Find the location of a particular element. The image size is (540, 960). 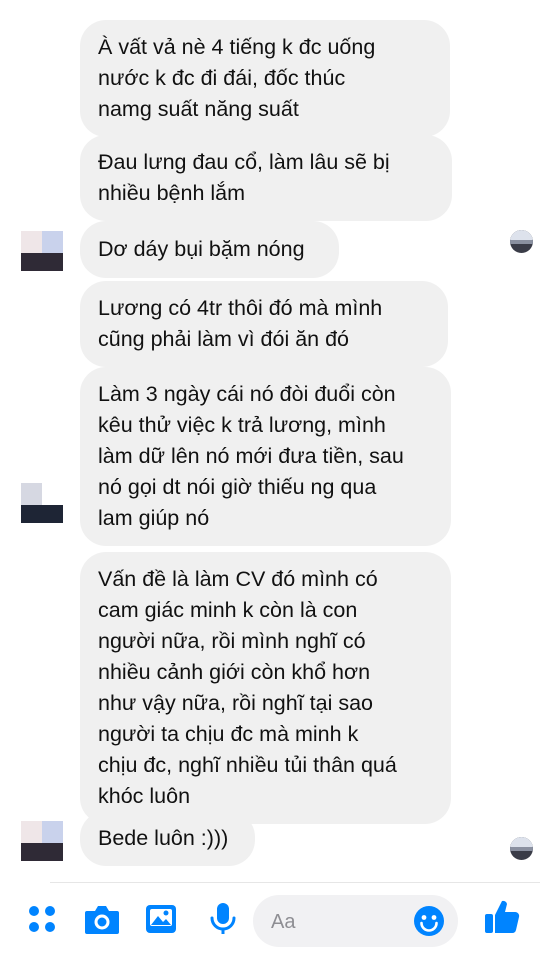

menu-dots-button is located at coordinates (42, 919).